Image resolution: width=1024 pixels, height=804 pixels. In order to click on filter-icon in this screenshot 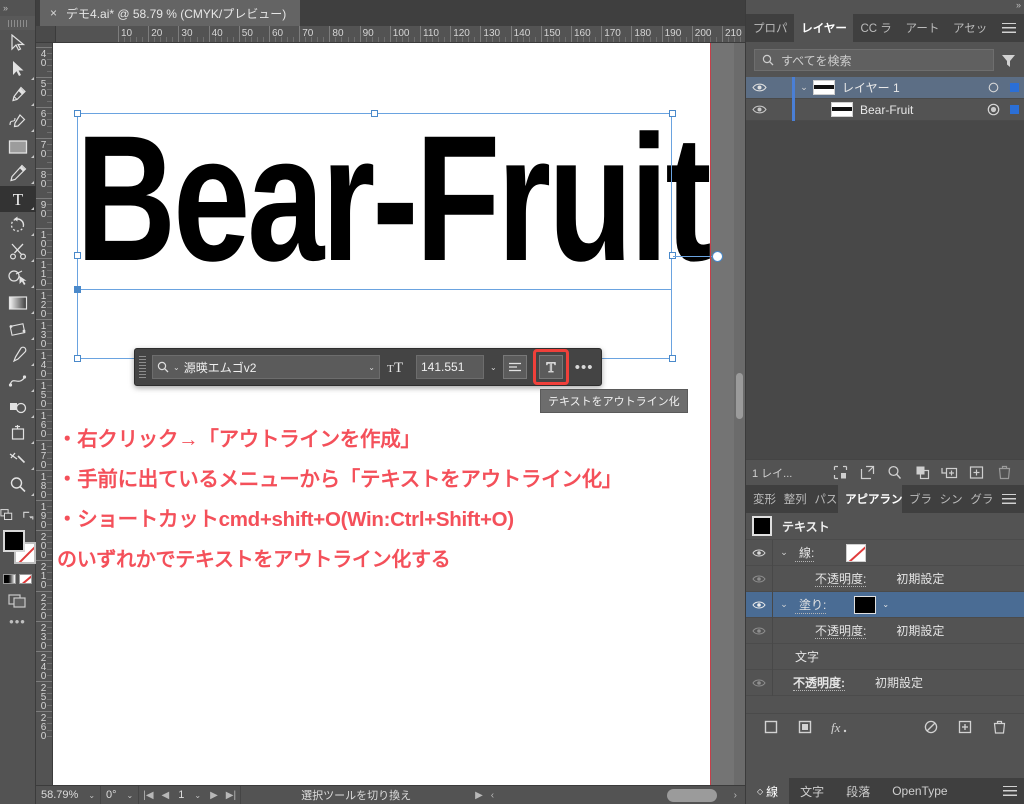, I will do `click(1008, 60)`.